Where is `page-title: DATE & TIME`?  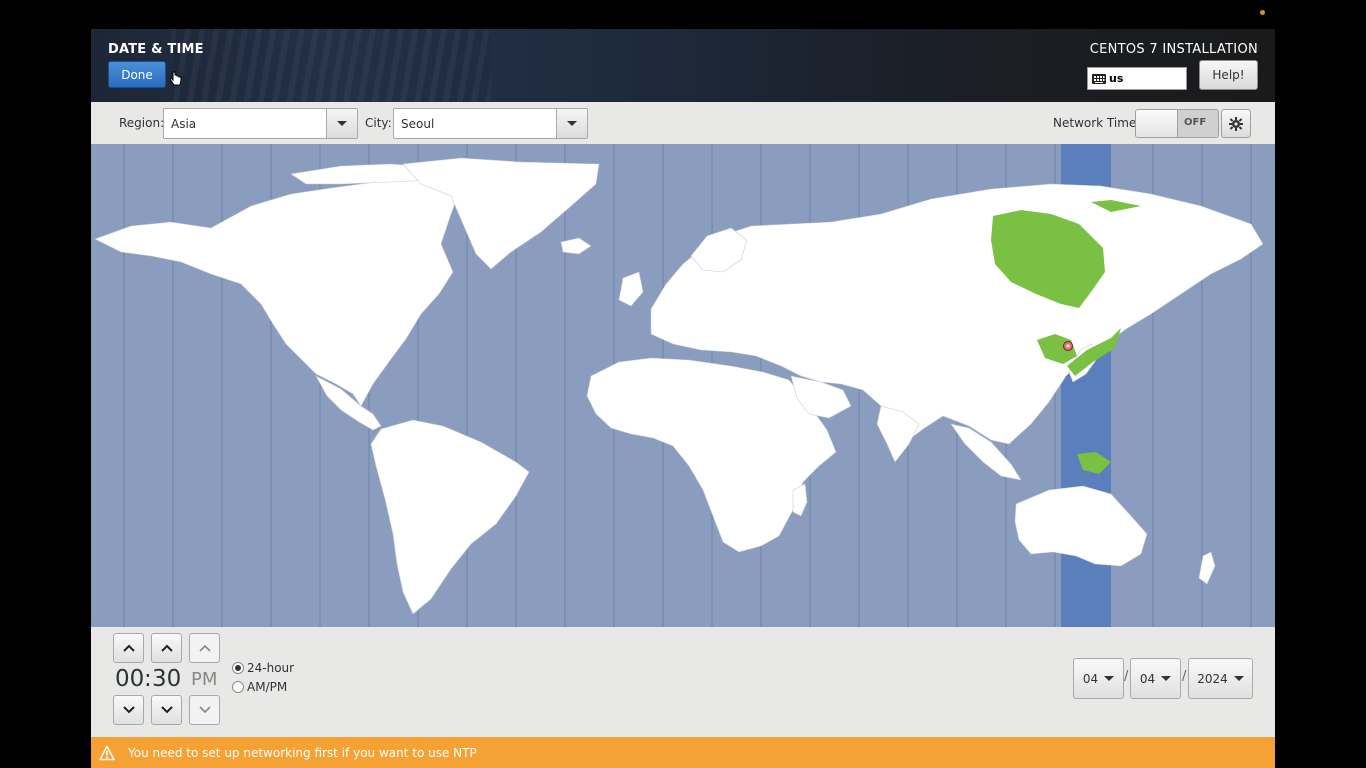
page-title: DATE & TIME is located at coordinates (156, 49).